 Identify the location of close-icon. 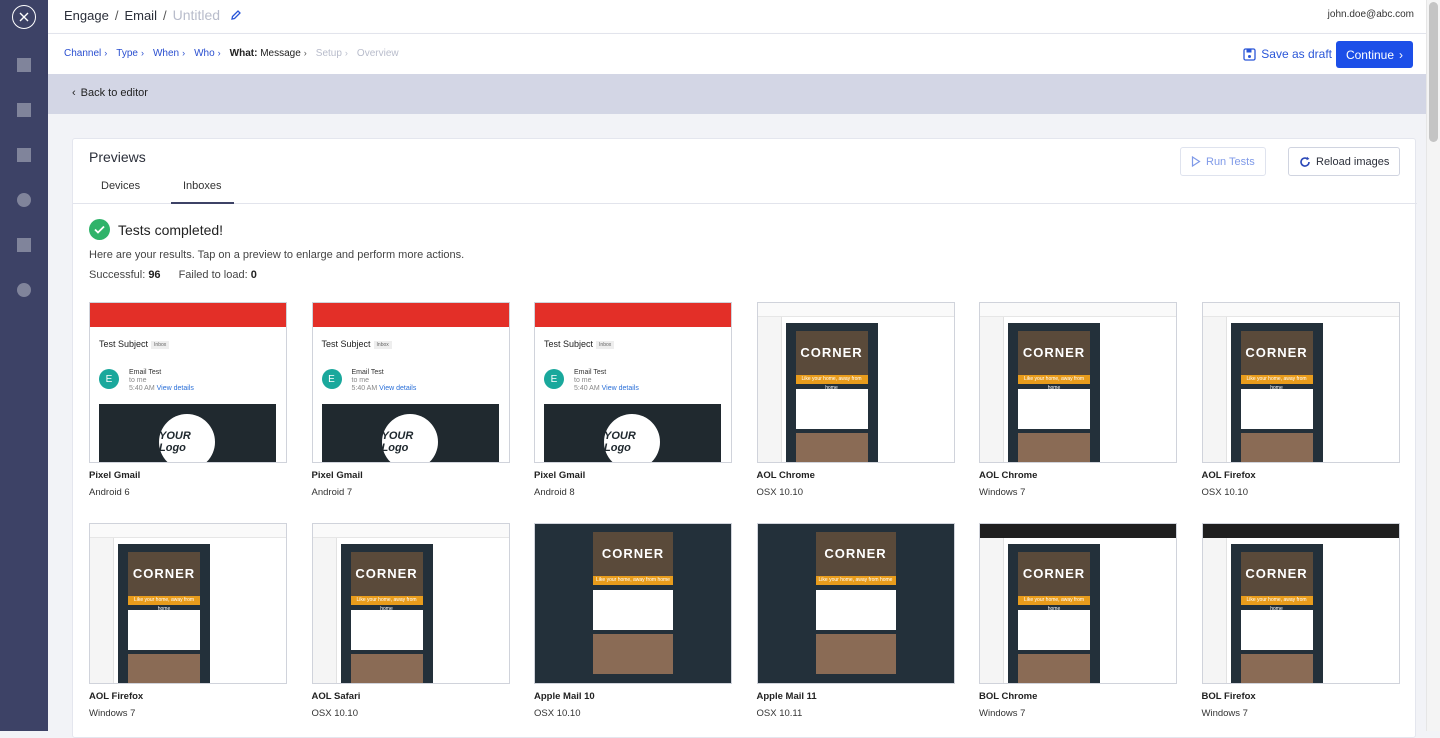
(24, 17).